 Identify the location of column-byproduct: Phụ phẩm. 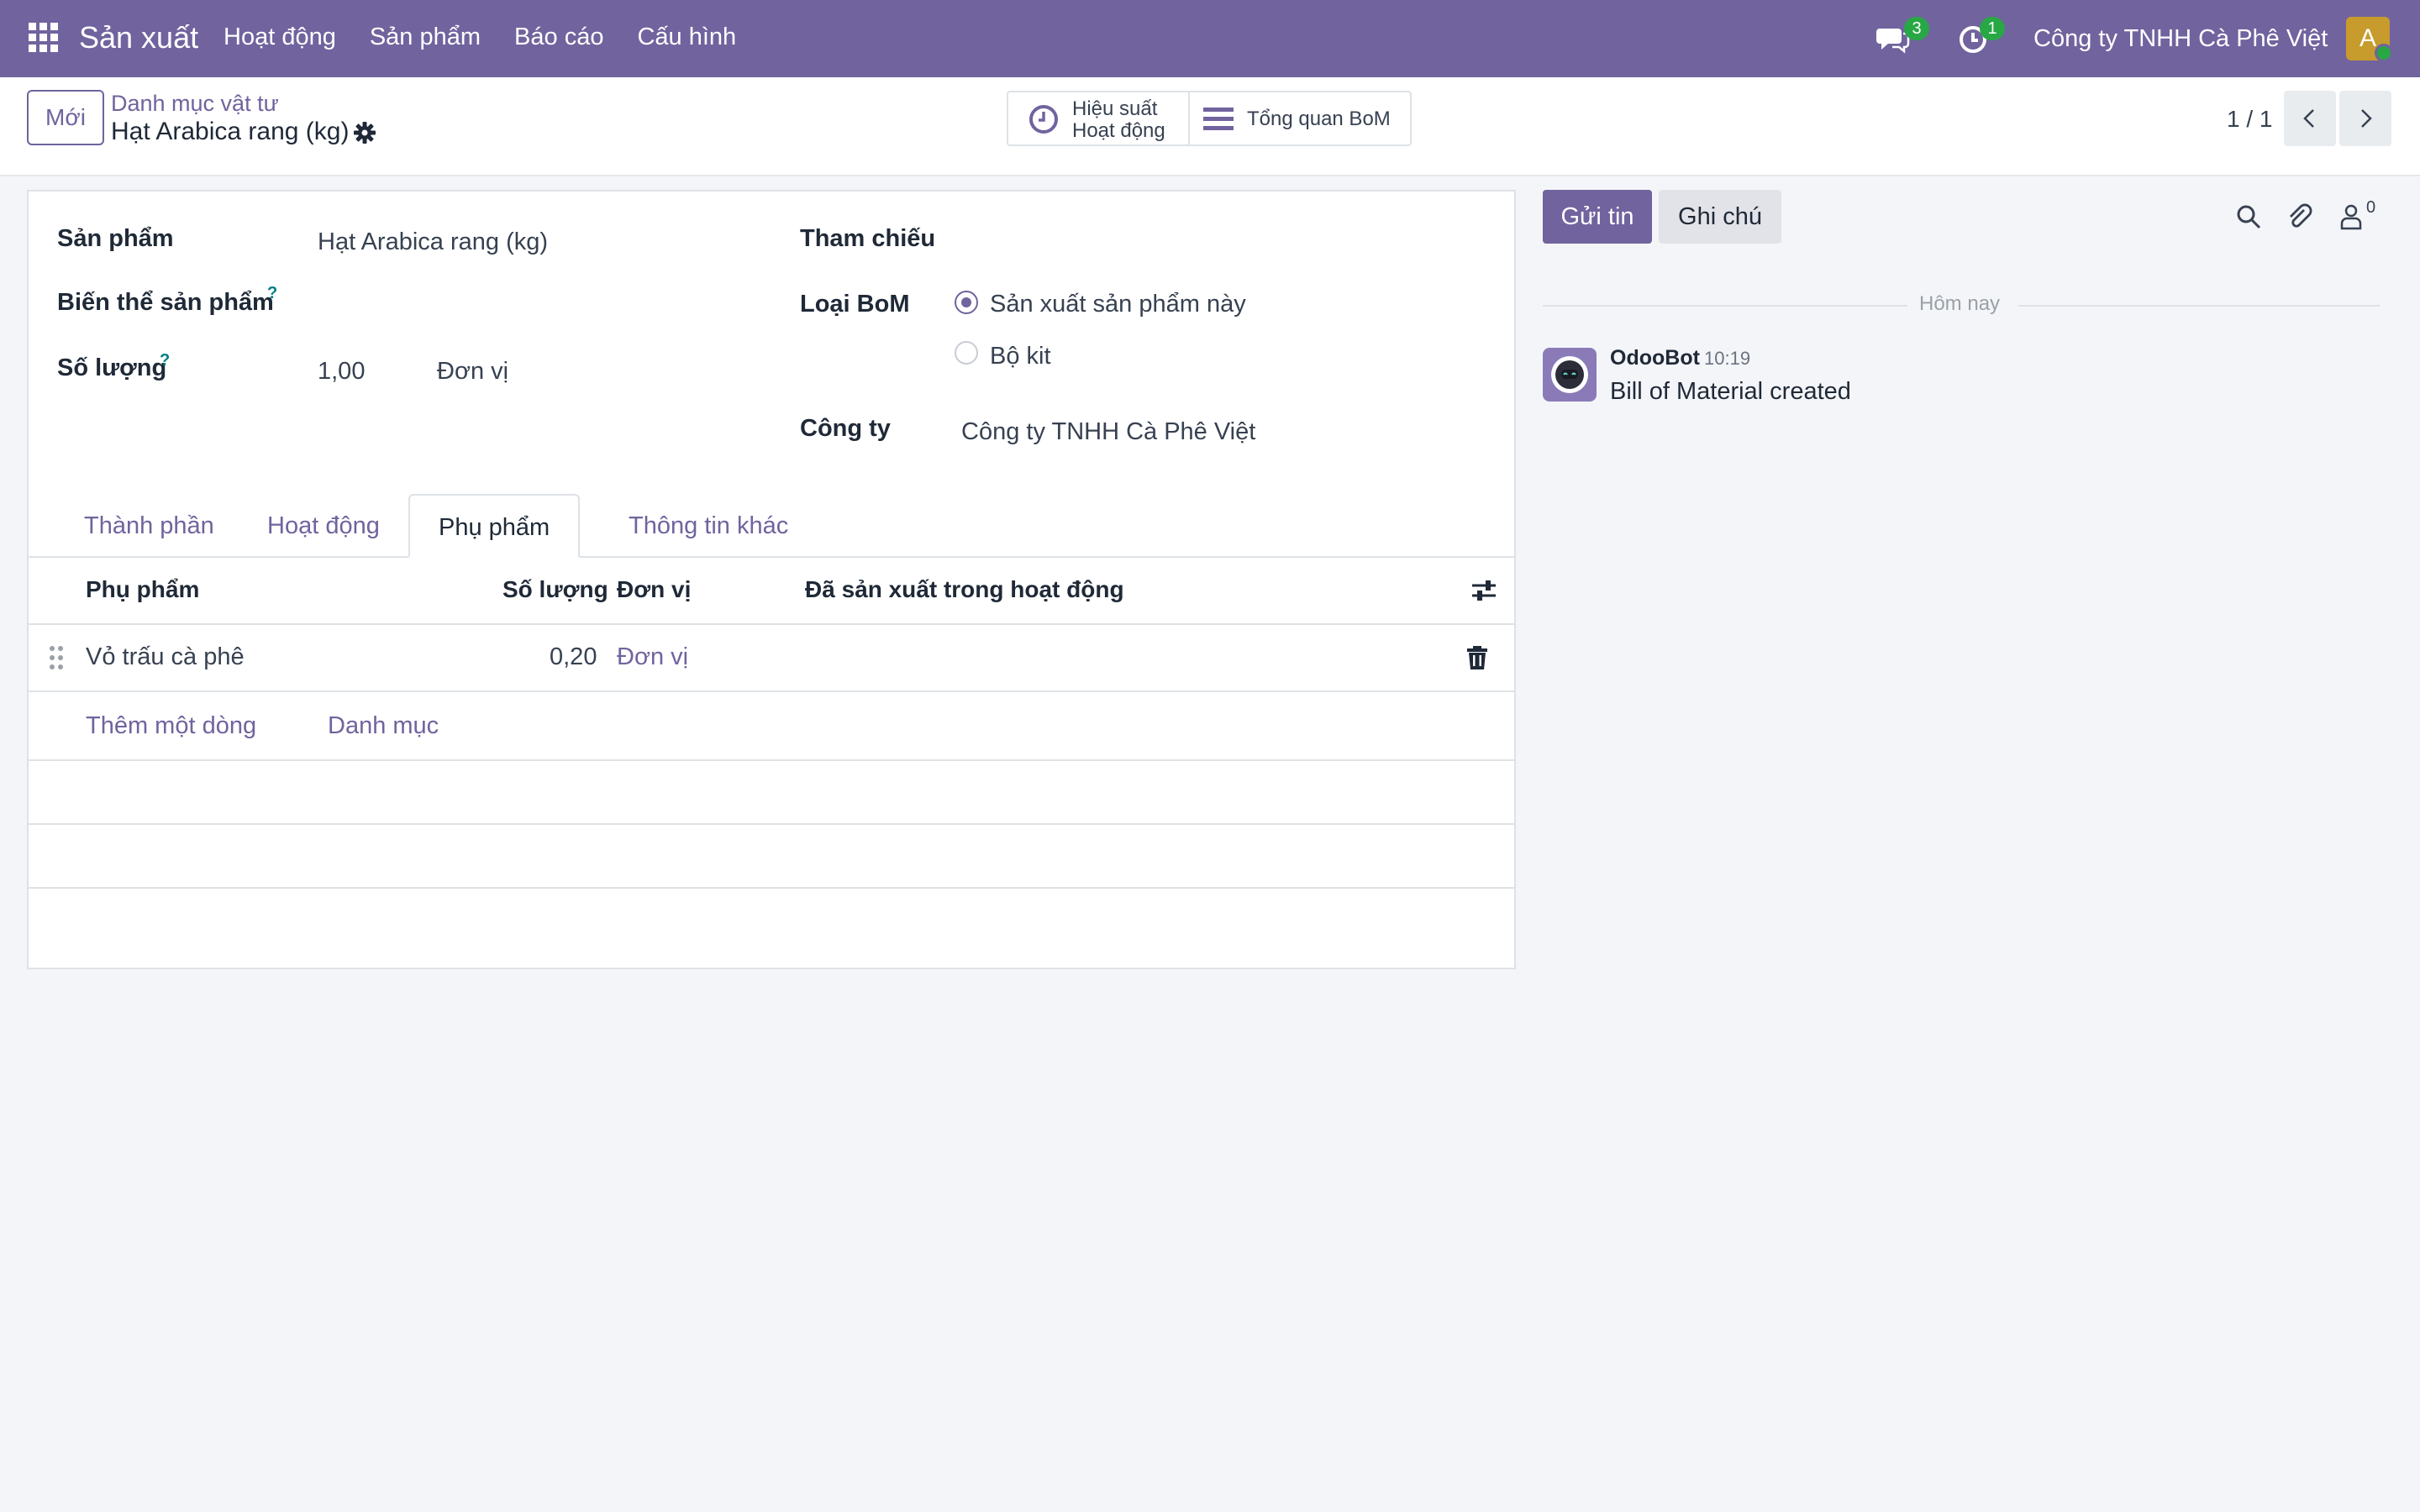
(142, 589).